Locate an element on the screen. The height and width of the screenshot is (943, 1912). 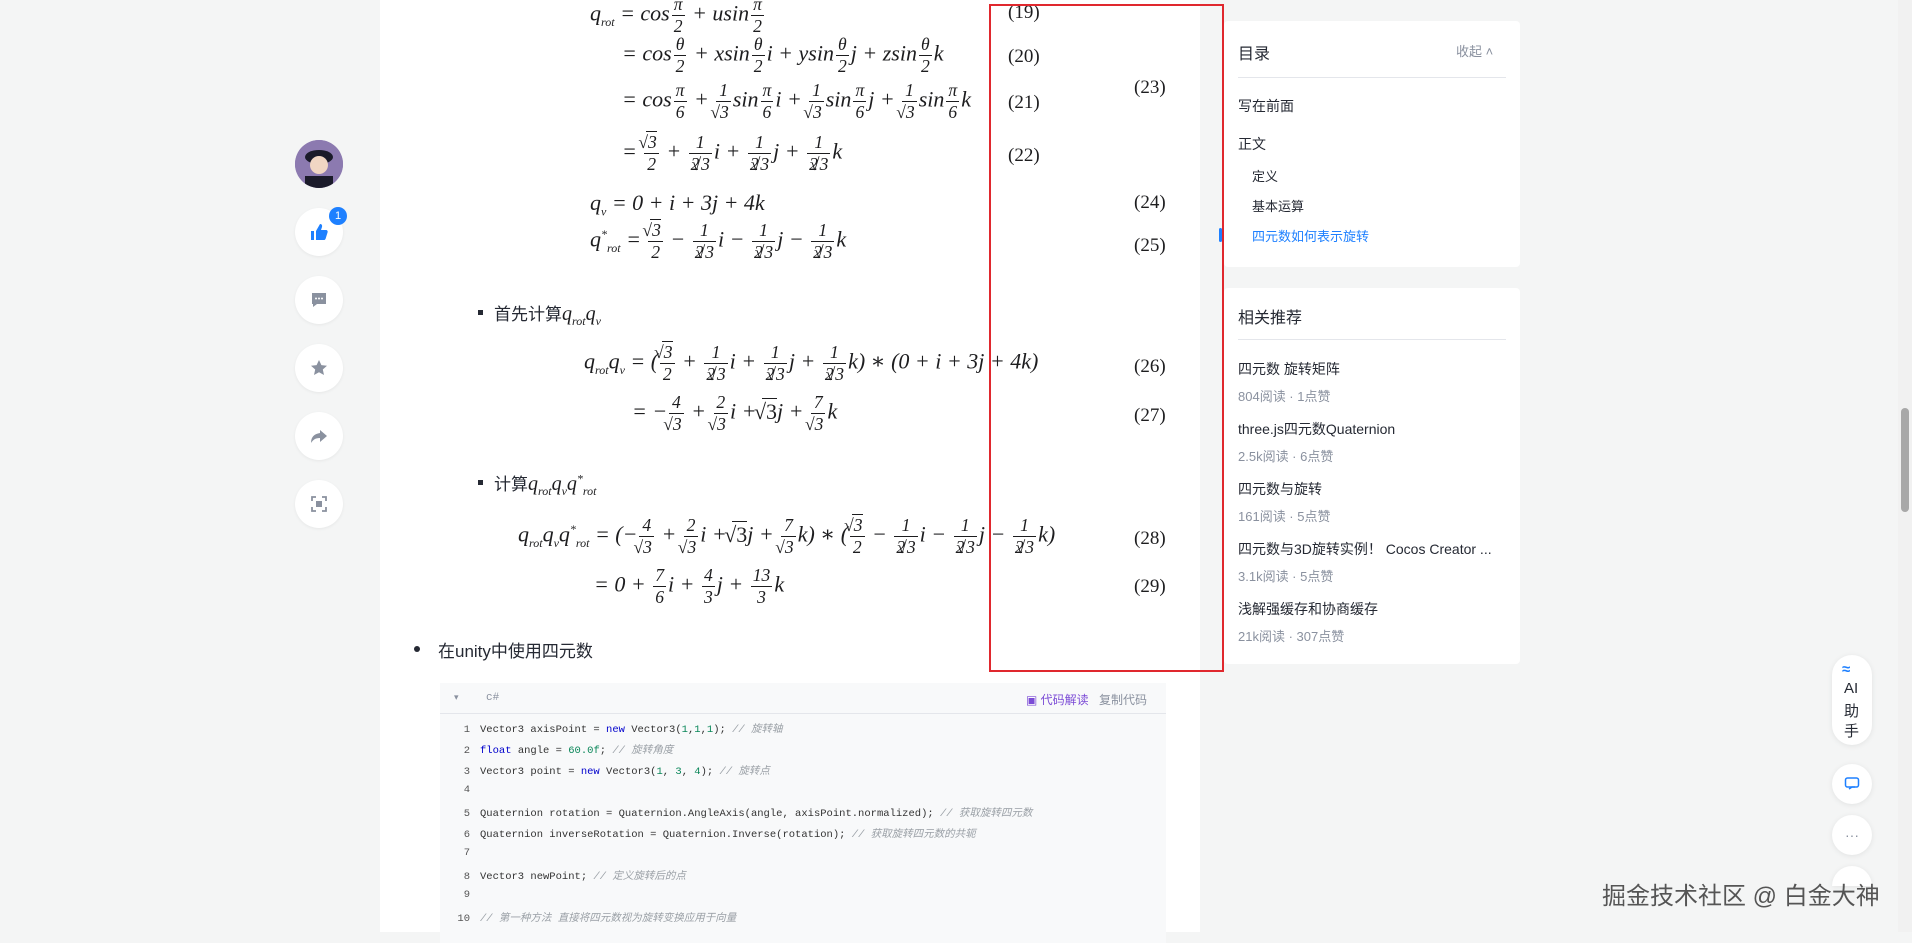
recommend-item-title: 四元数与旋转 is located at coordinates (1373, 489).